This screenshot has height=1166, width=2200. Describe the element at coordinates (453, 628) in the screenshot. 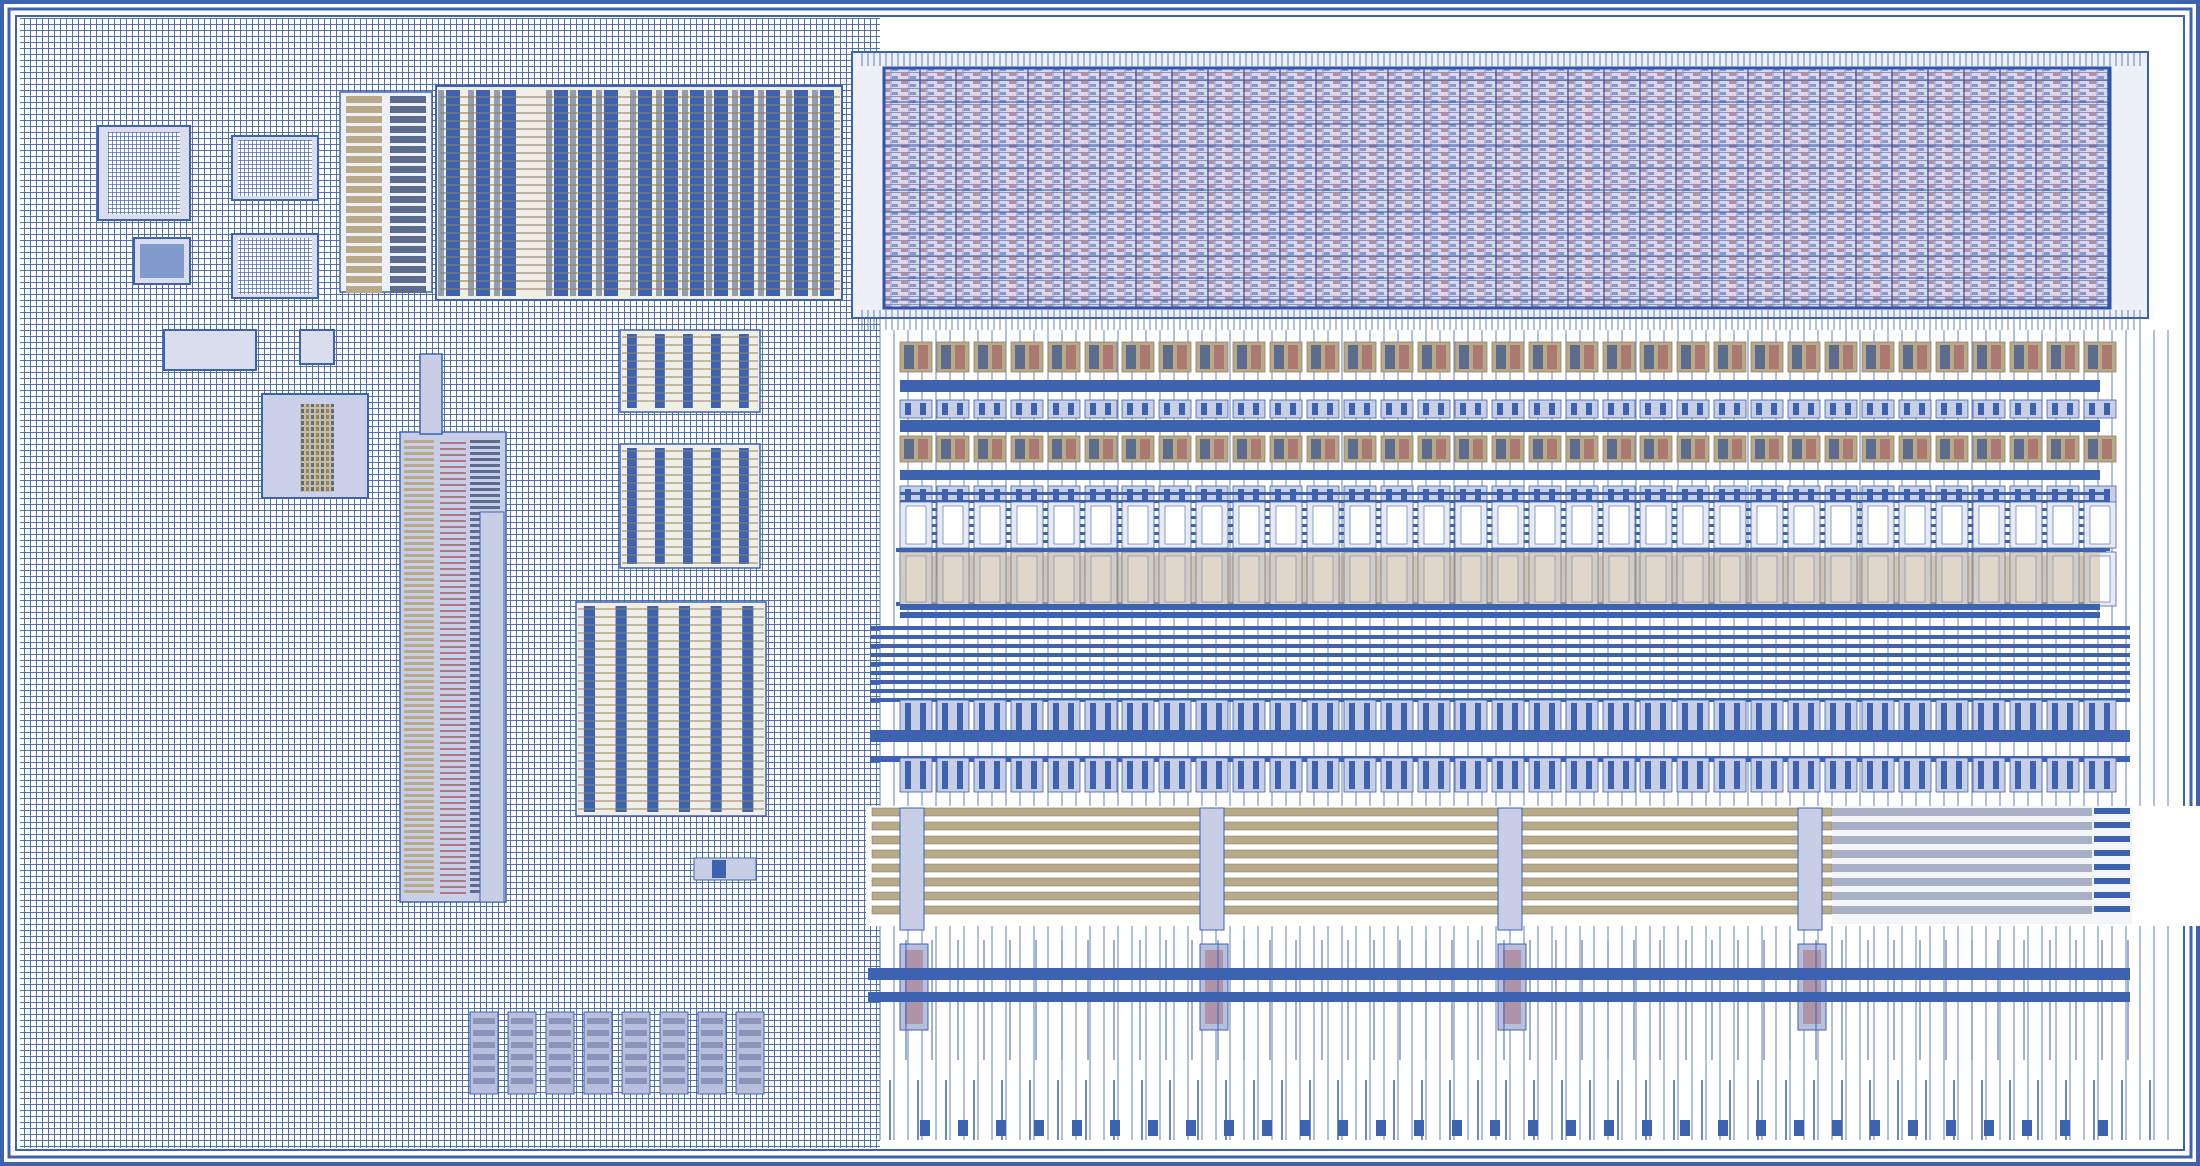

I see `tall-logic-strip` at that location.